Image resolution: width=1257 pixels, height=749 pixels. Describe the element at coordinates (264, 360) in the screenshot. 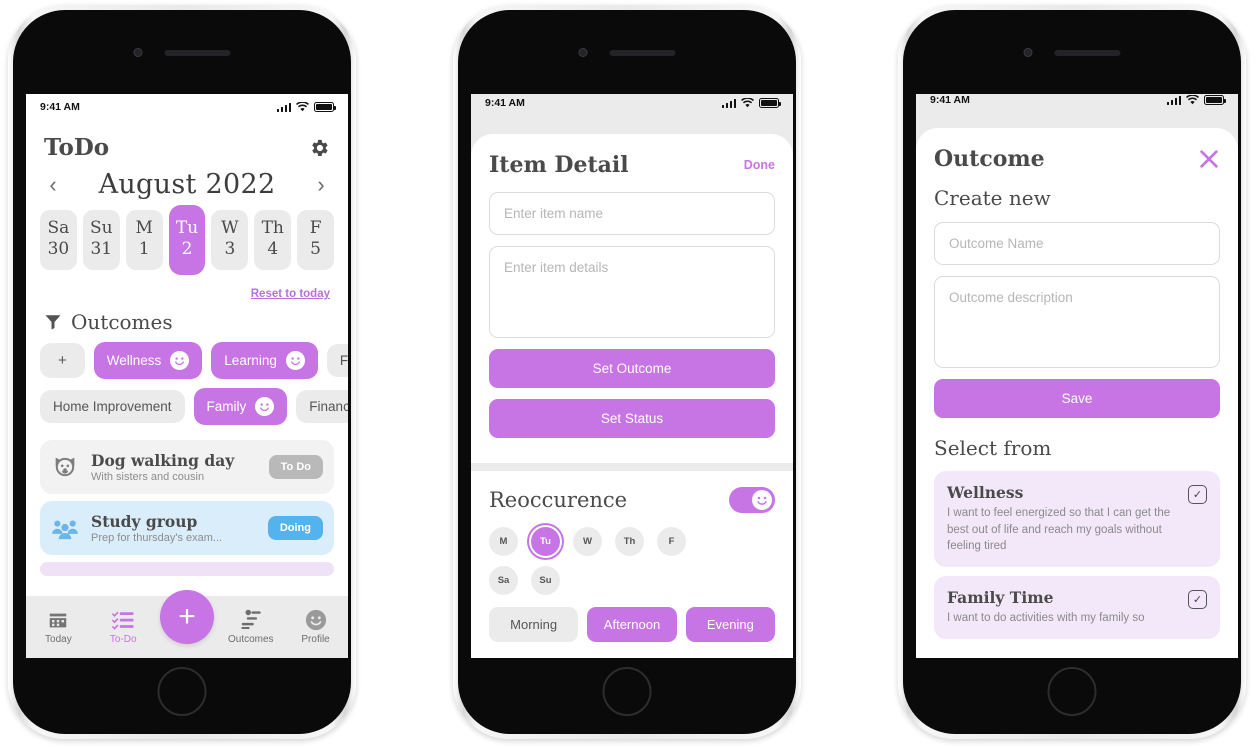

I see `outcome-chip-learning: Learning` at that location.